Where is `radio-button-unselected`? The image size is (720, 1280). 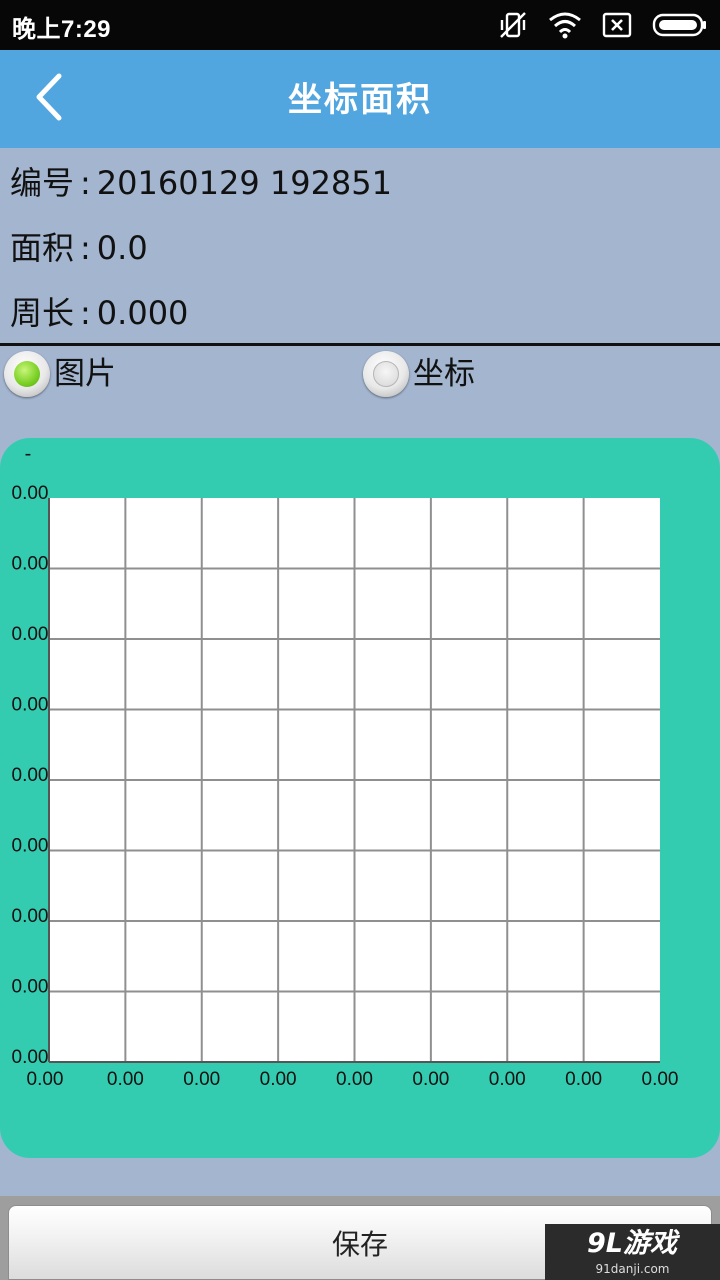
radio-button-unselected is located at coordinates (386, 374).